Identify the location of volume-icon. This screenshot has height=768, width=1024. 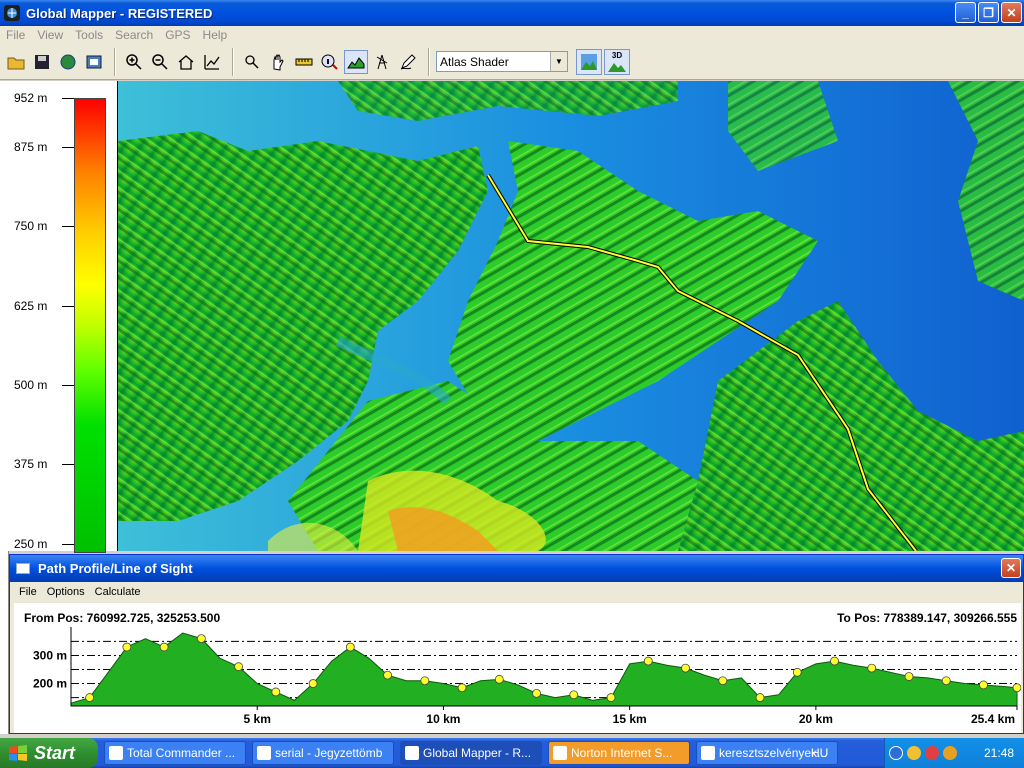
(950, 753).